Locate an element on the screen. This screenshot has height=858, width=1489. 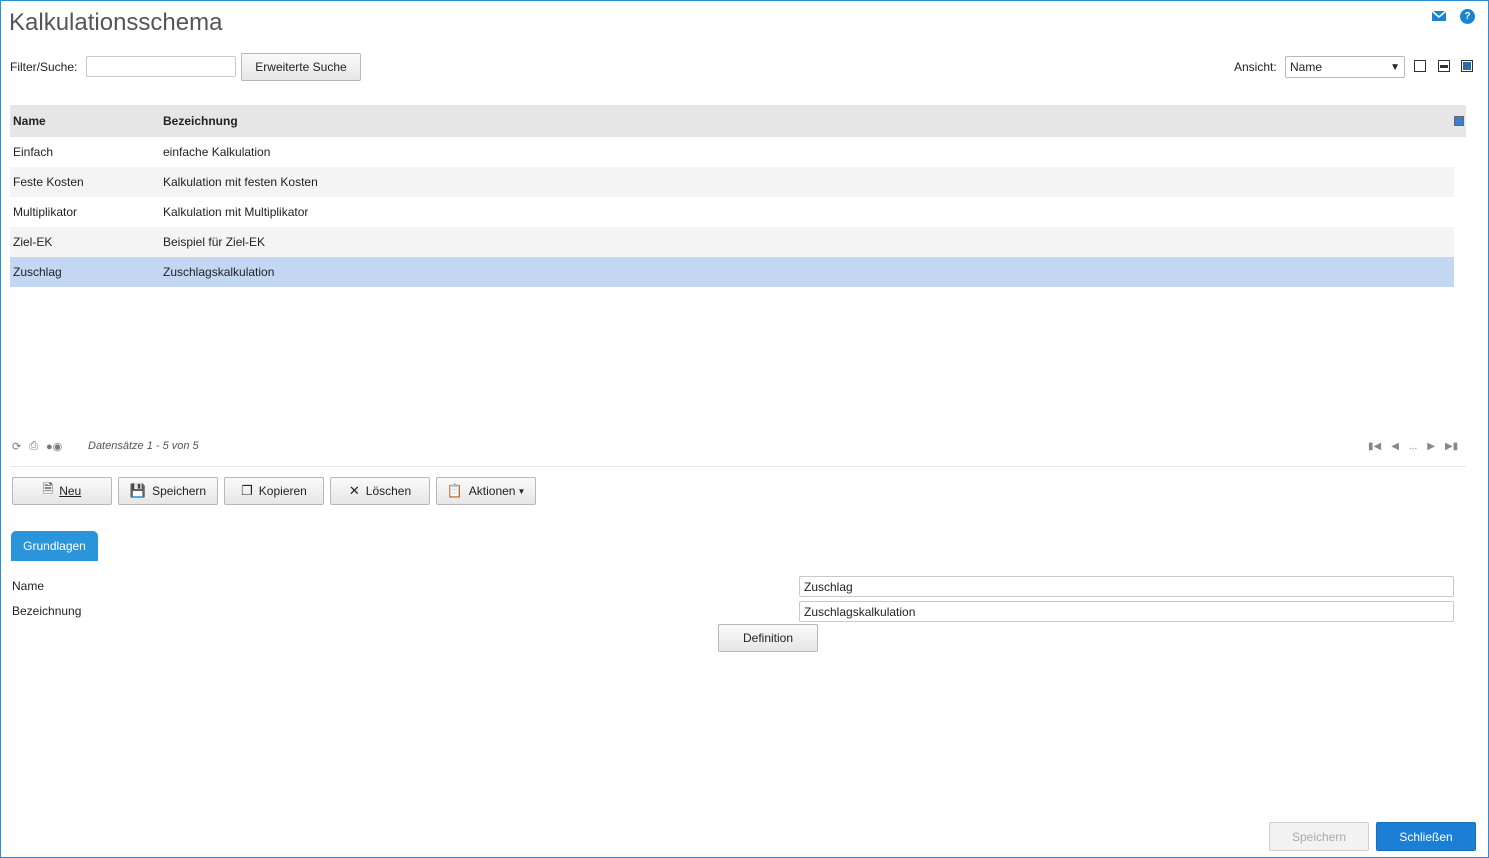
cell-name: Einfach is located at coordinates (33, 152).